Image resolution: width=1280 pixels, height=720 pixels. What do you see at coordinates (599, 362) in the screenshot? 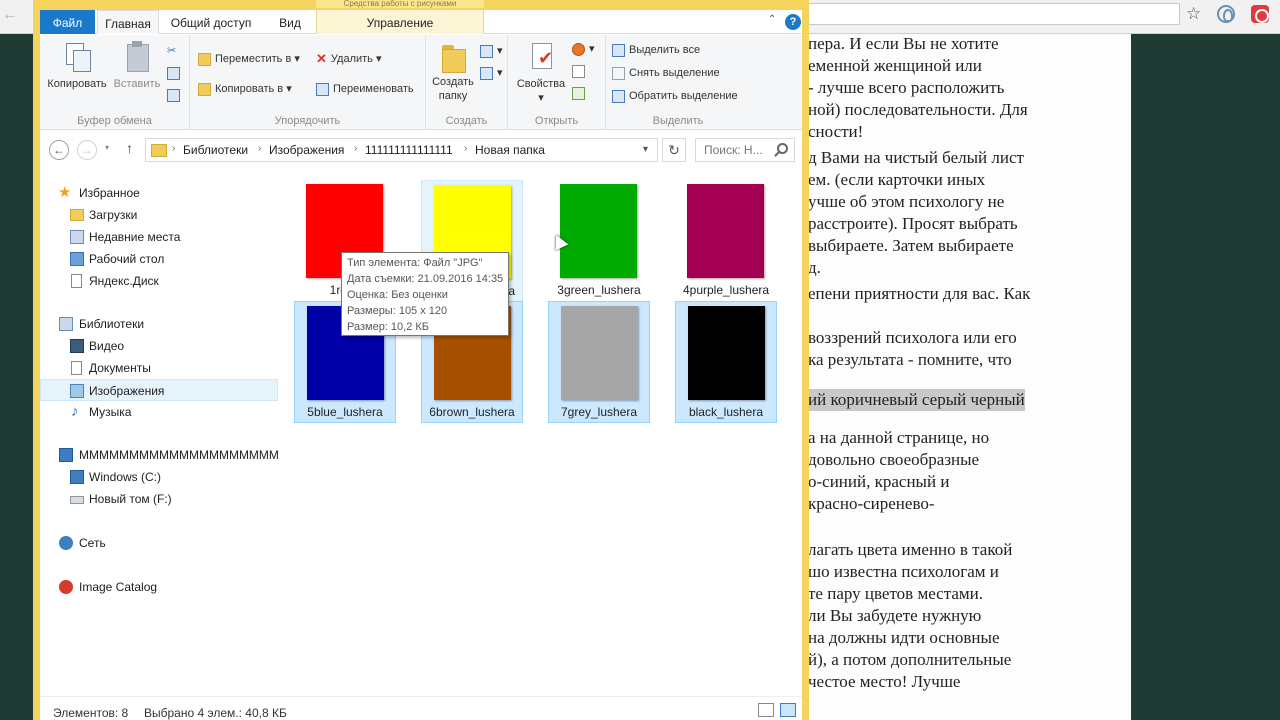
I see `file-item: 7grey_lushera` at bounding box center [599, 362].